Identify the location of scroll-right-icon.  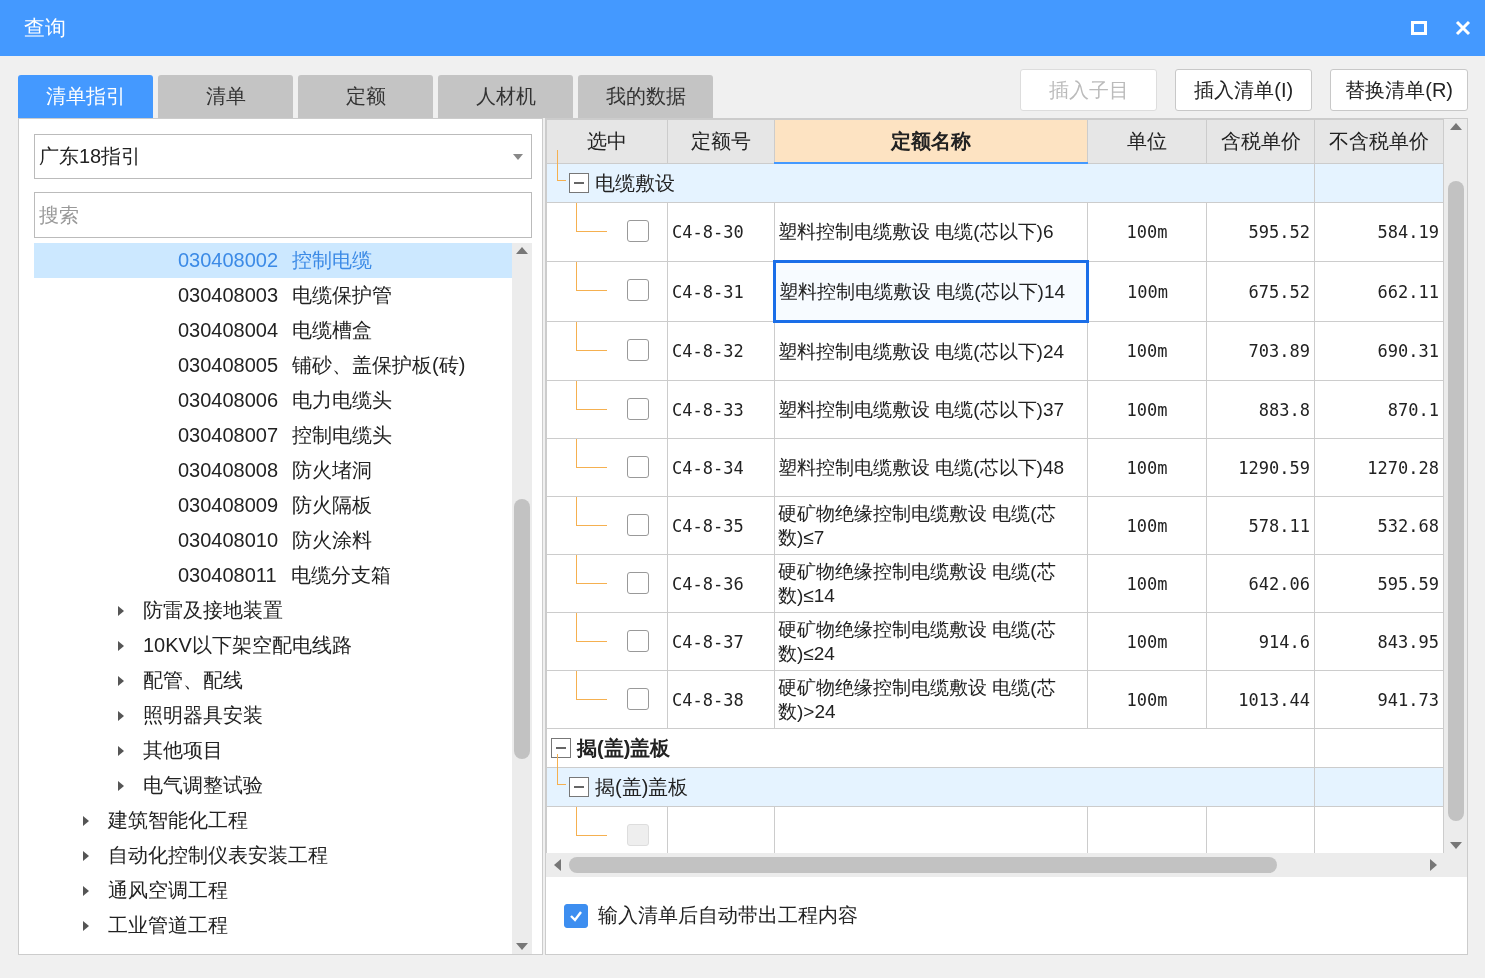
(1433, 865).